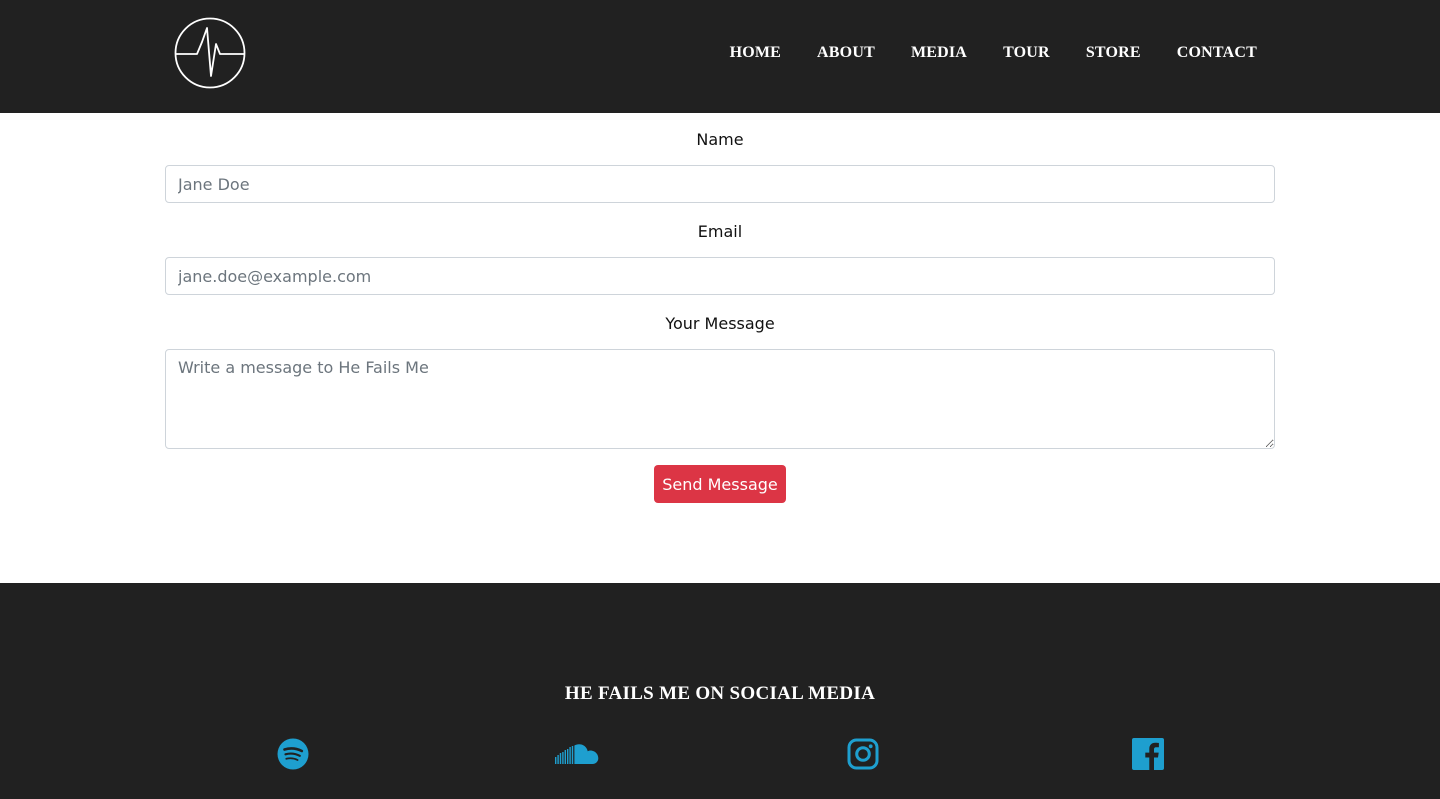  I want to click on name-input, so click(720, 184).